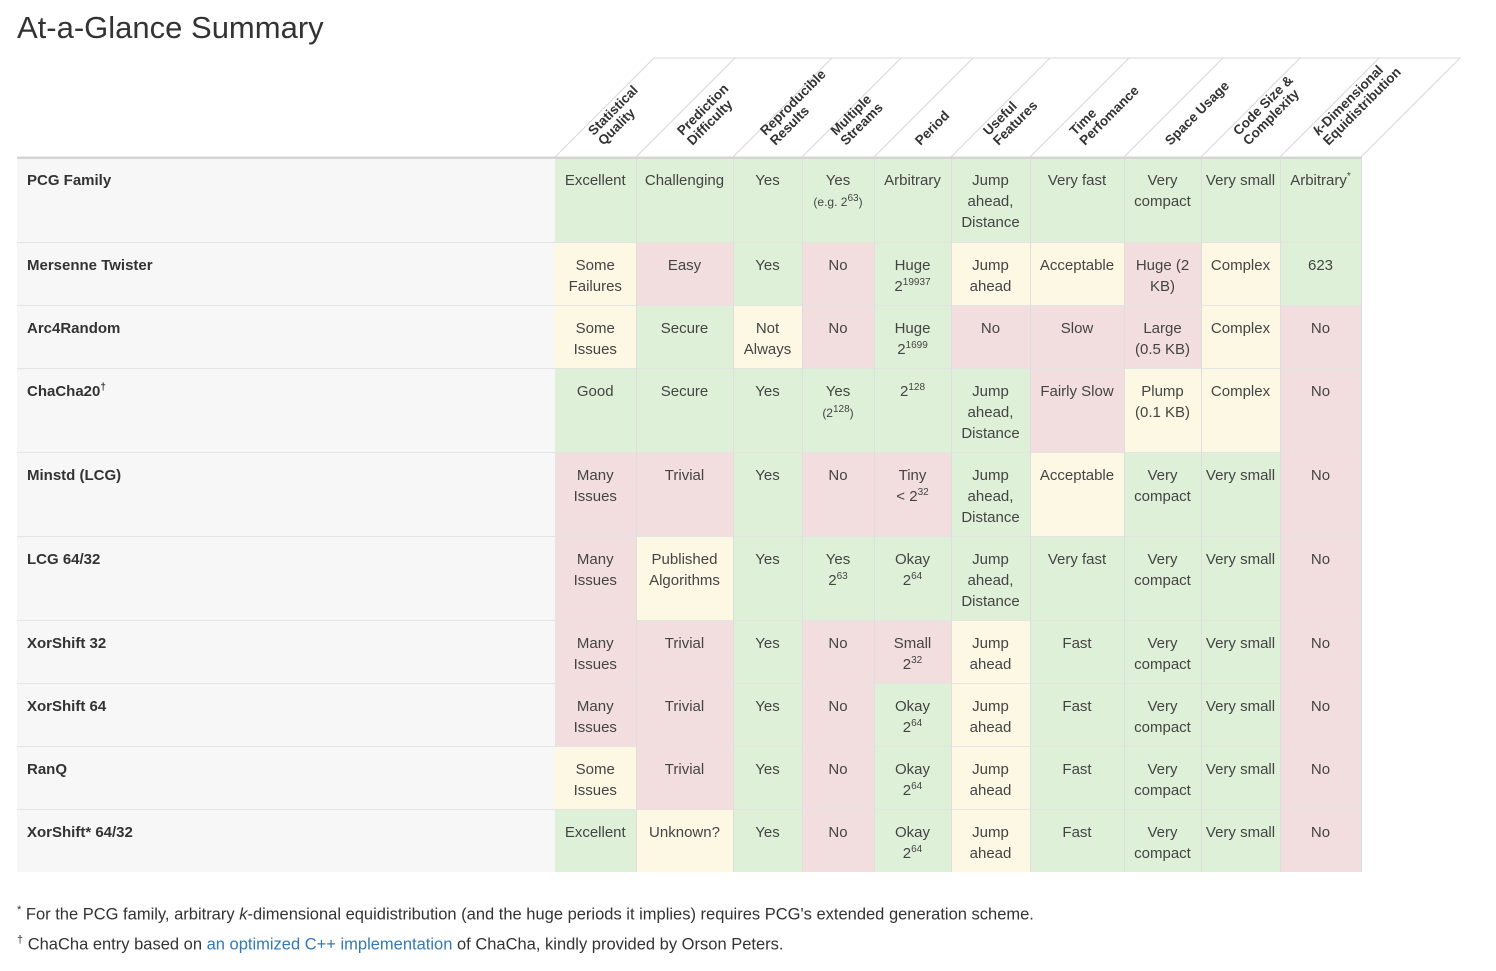 Image resolution: width=1496 pixels, height=971 pixels. I want to click on table-cell: Large (0.5 KB), so click(1163, 336).